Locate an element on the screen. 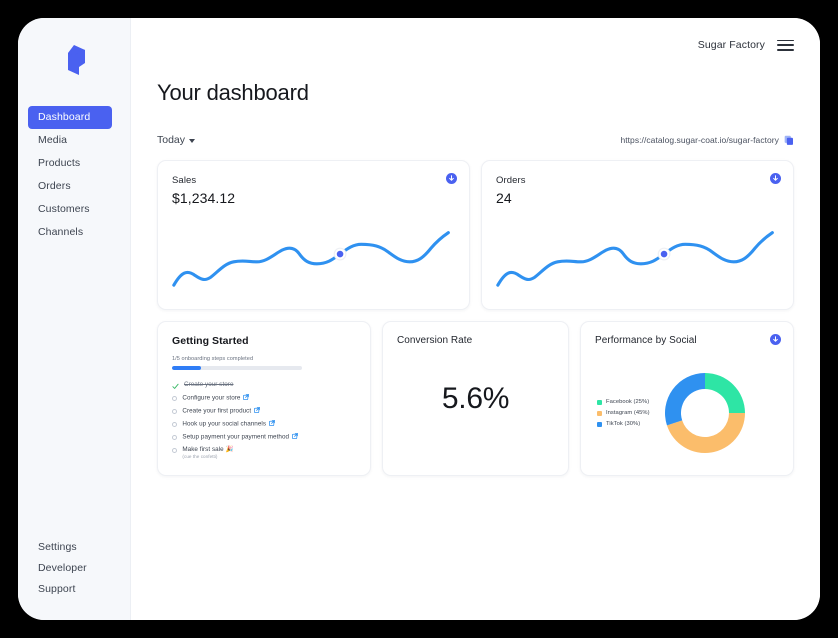 This screenshot has width=838, height=638. onboarding-progress-label: 1/5 onboarding steps completed is located at coordinates (213, 359).